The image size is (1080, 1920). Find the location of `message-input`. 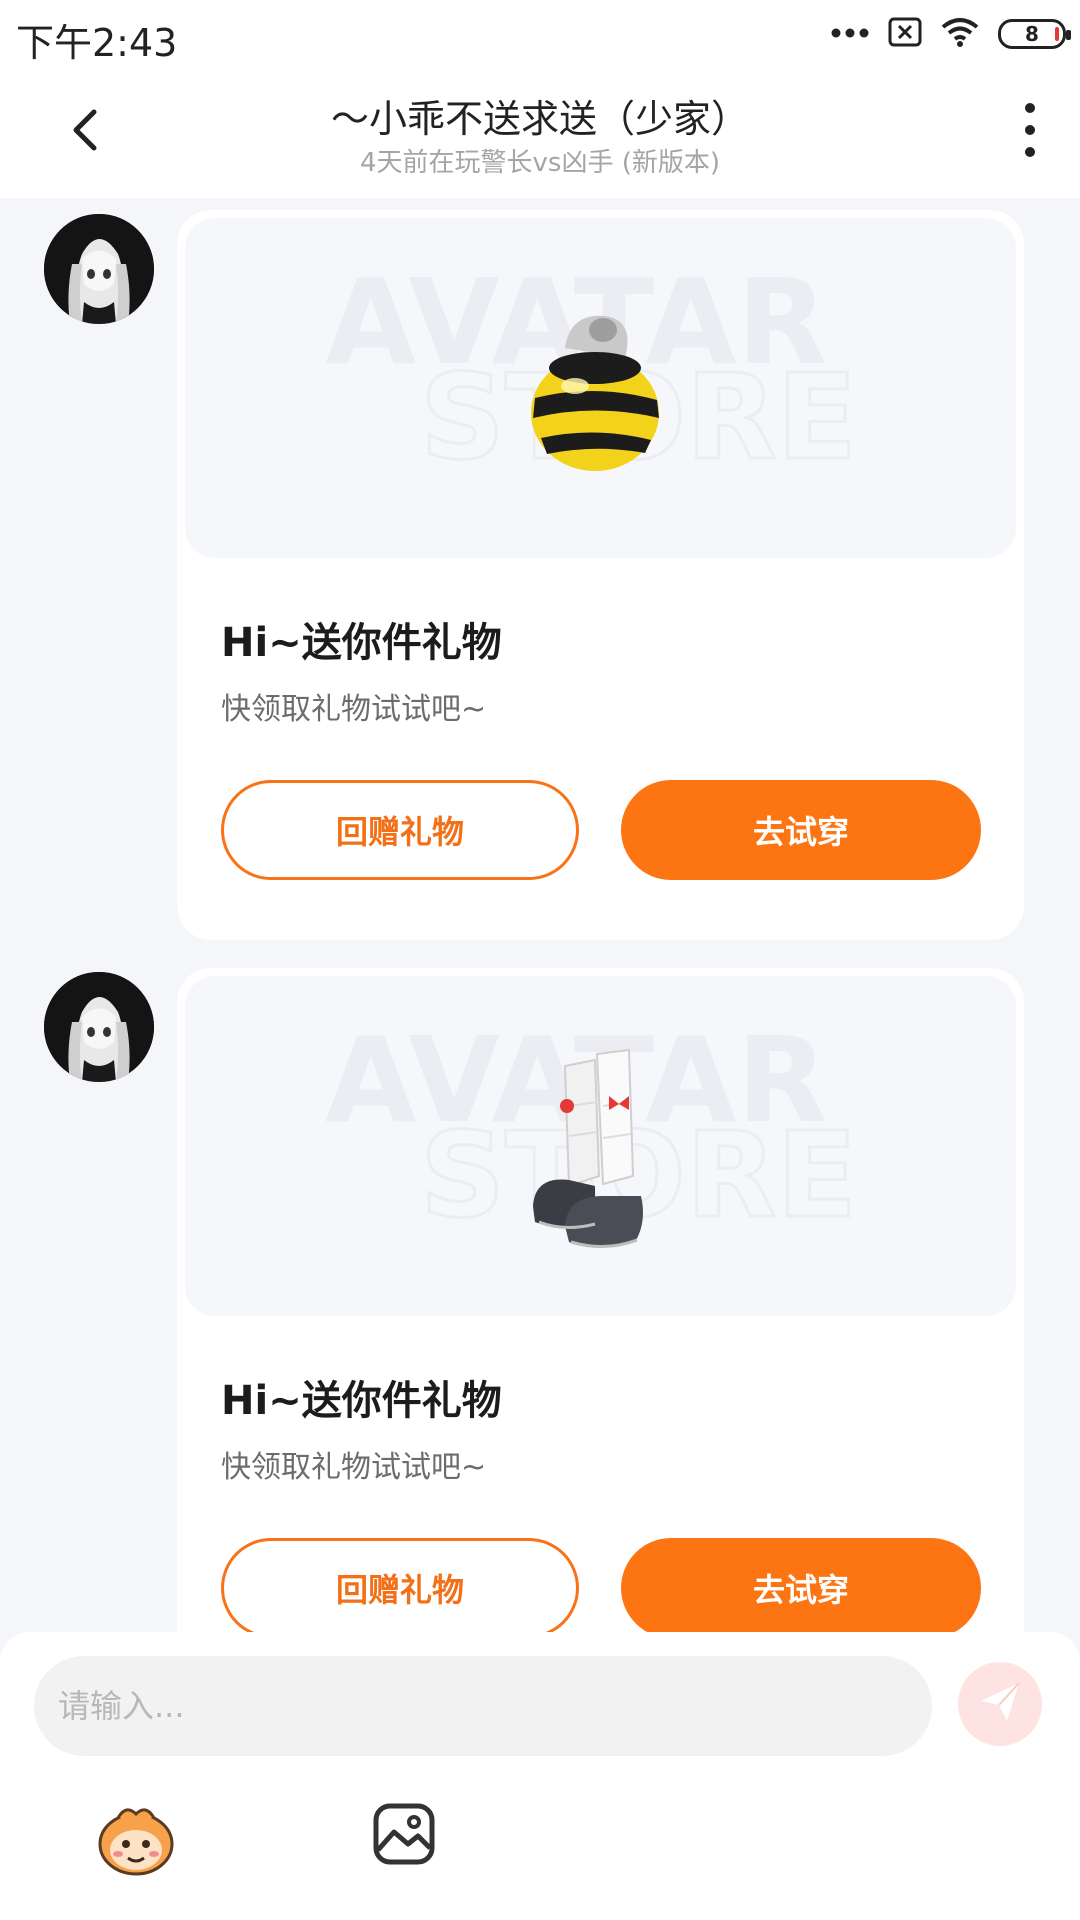

message-input is located at coordinates (483, 1706).